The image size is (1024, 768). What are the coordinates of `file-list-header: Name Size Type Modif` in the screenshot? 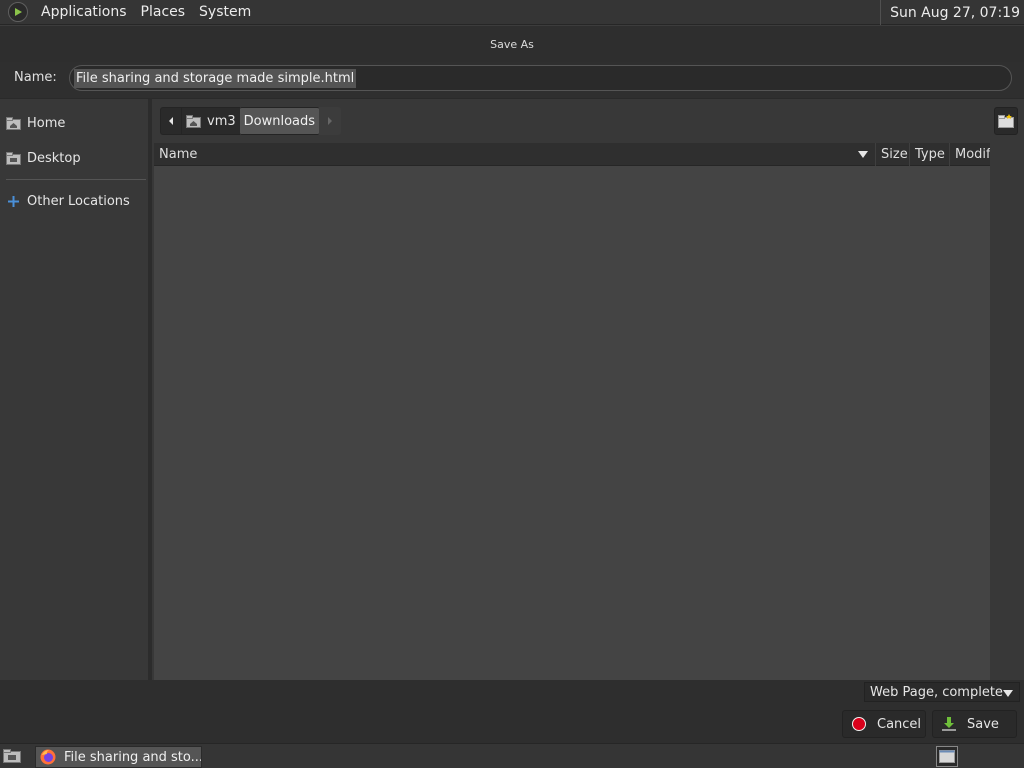 It's located at (572, 154).